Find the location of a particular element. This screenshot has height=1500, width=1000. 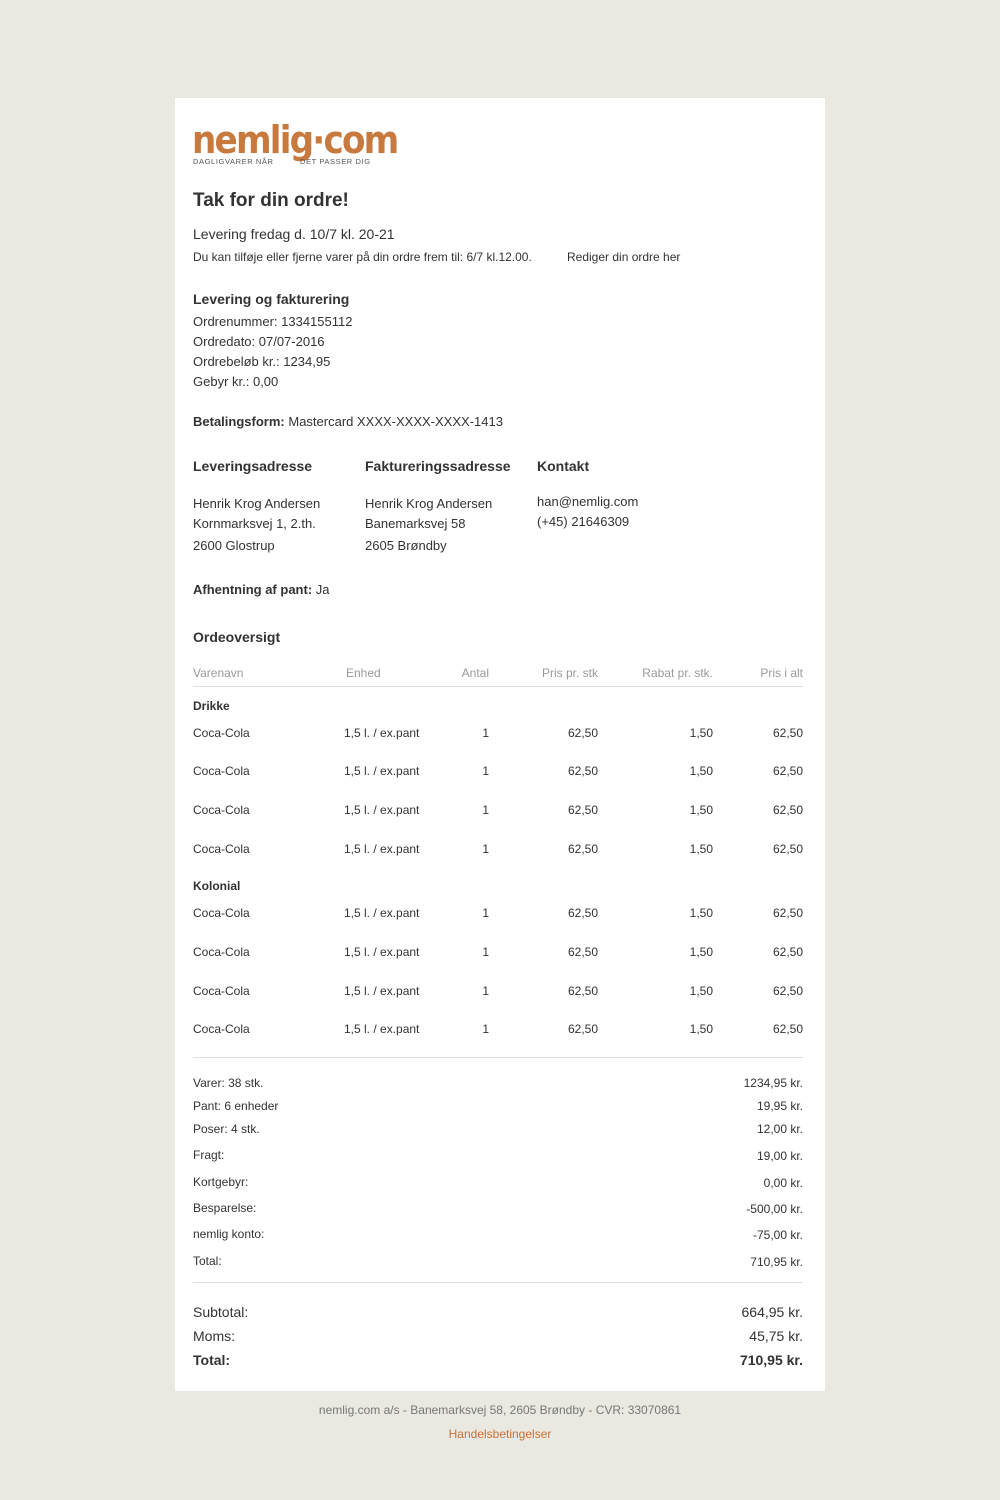

group-heading-kolonial: Kolonial is located at coordinates (217, 886).